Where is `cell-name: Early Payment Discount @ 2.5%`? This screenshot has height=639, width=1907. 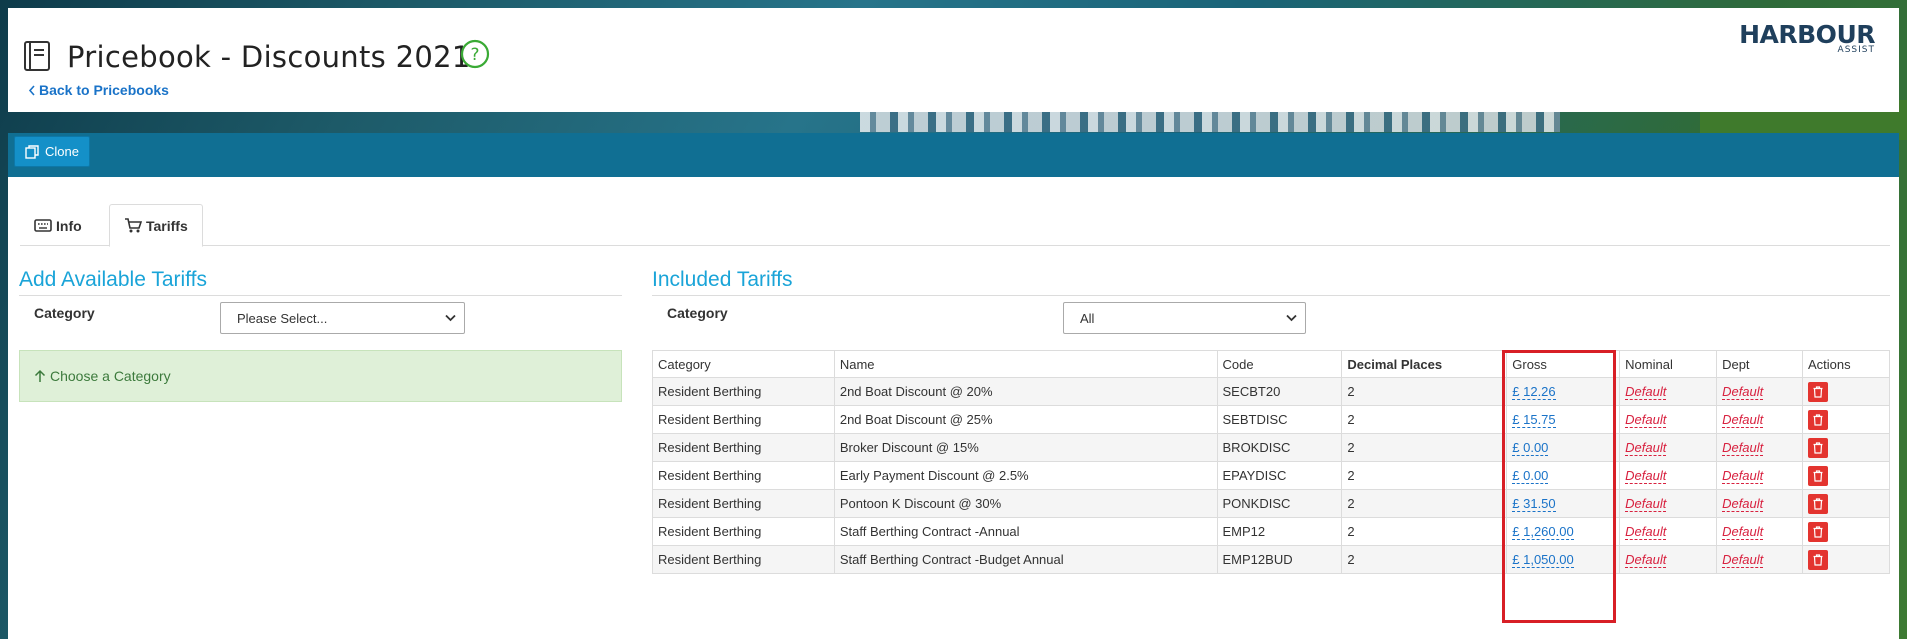
cell-name: Early Payment Discount @ 2.5% is located at coordinates (1025, 475).